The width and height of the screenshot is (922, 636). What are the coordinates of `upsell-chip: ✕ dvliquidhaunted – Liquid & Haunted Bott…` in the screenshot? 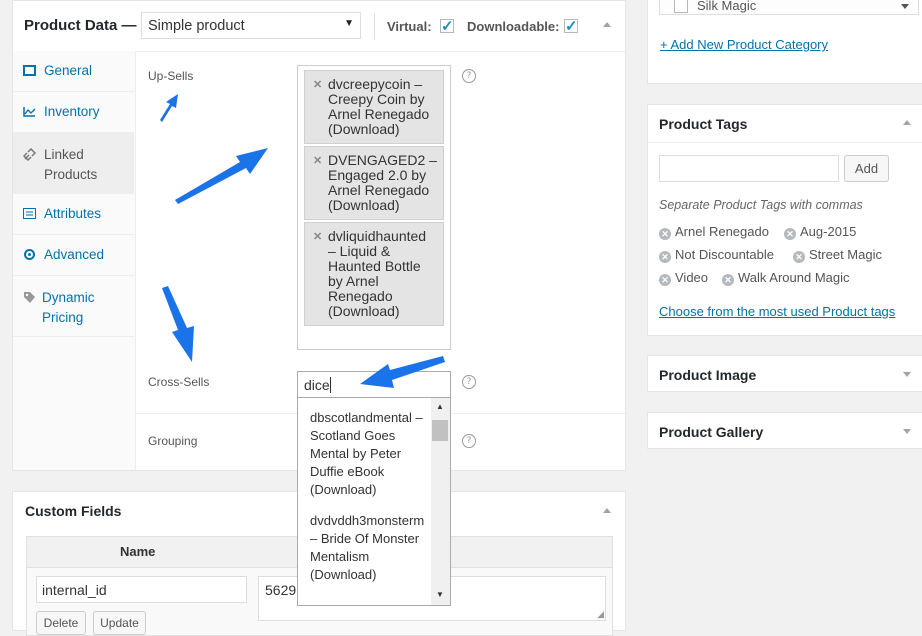 It's located at (374, 274).